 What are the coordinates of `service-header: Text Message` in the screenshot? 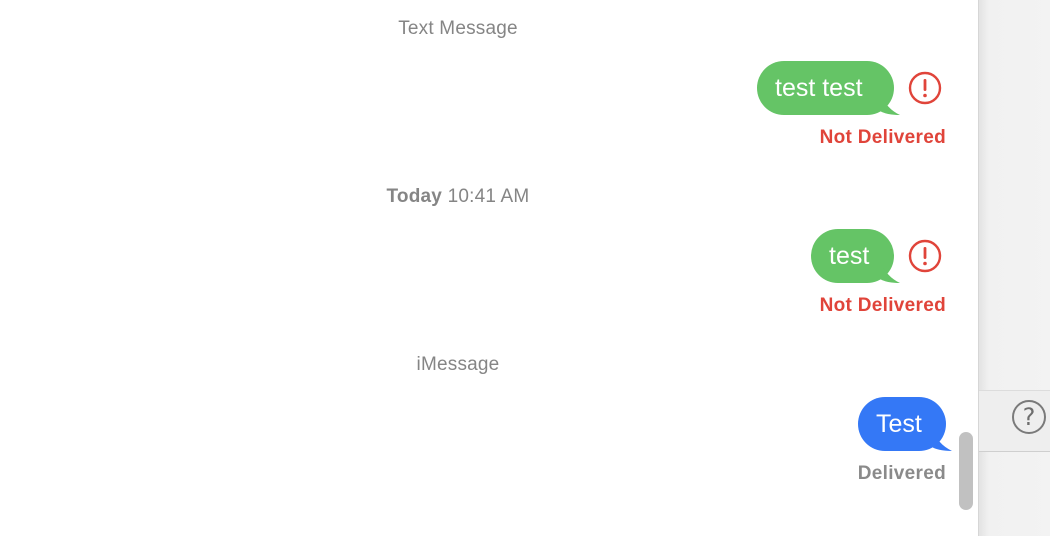 It's located at (458, 29).